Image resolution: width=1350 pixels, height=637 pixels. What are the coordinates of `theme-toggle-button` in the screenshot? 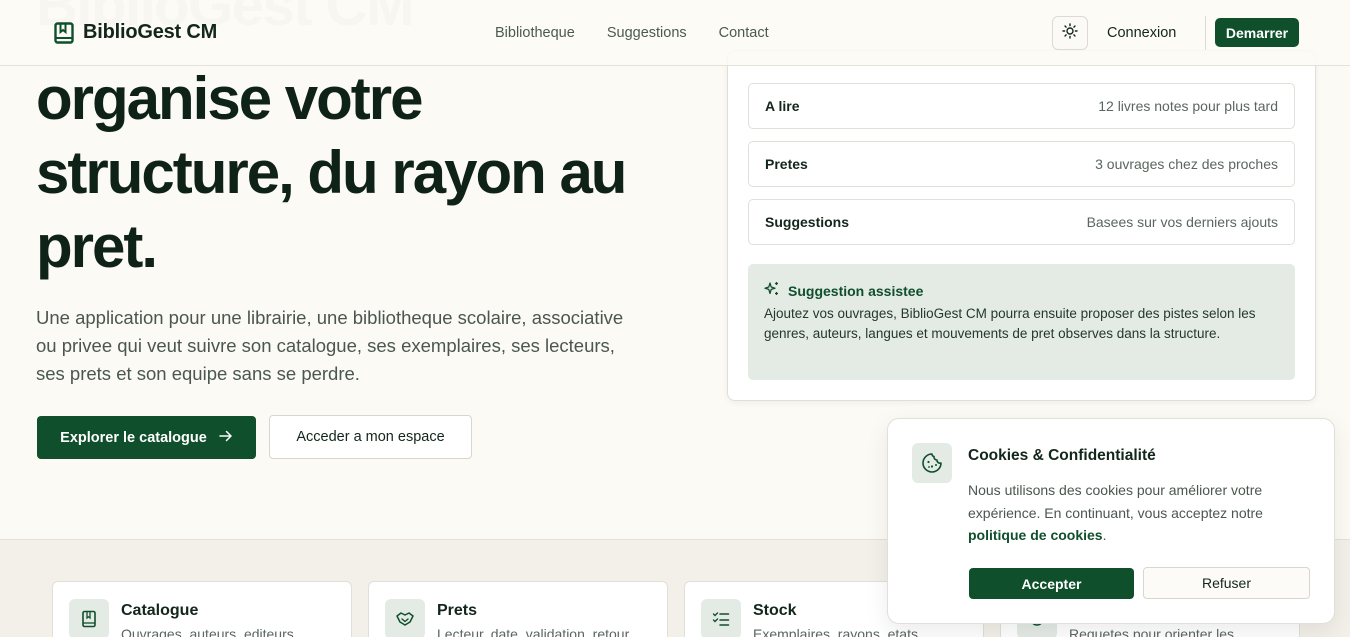 It's located at (1070, 33).